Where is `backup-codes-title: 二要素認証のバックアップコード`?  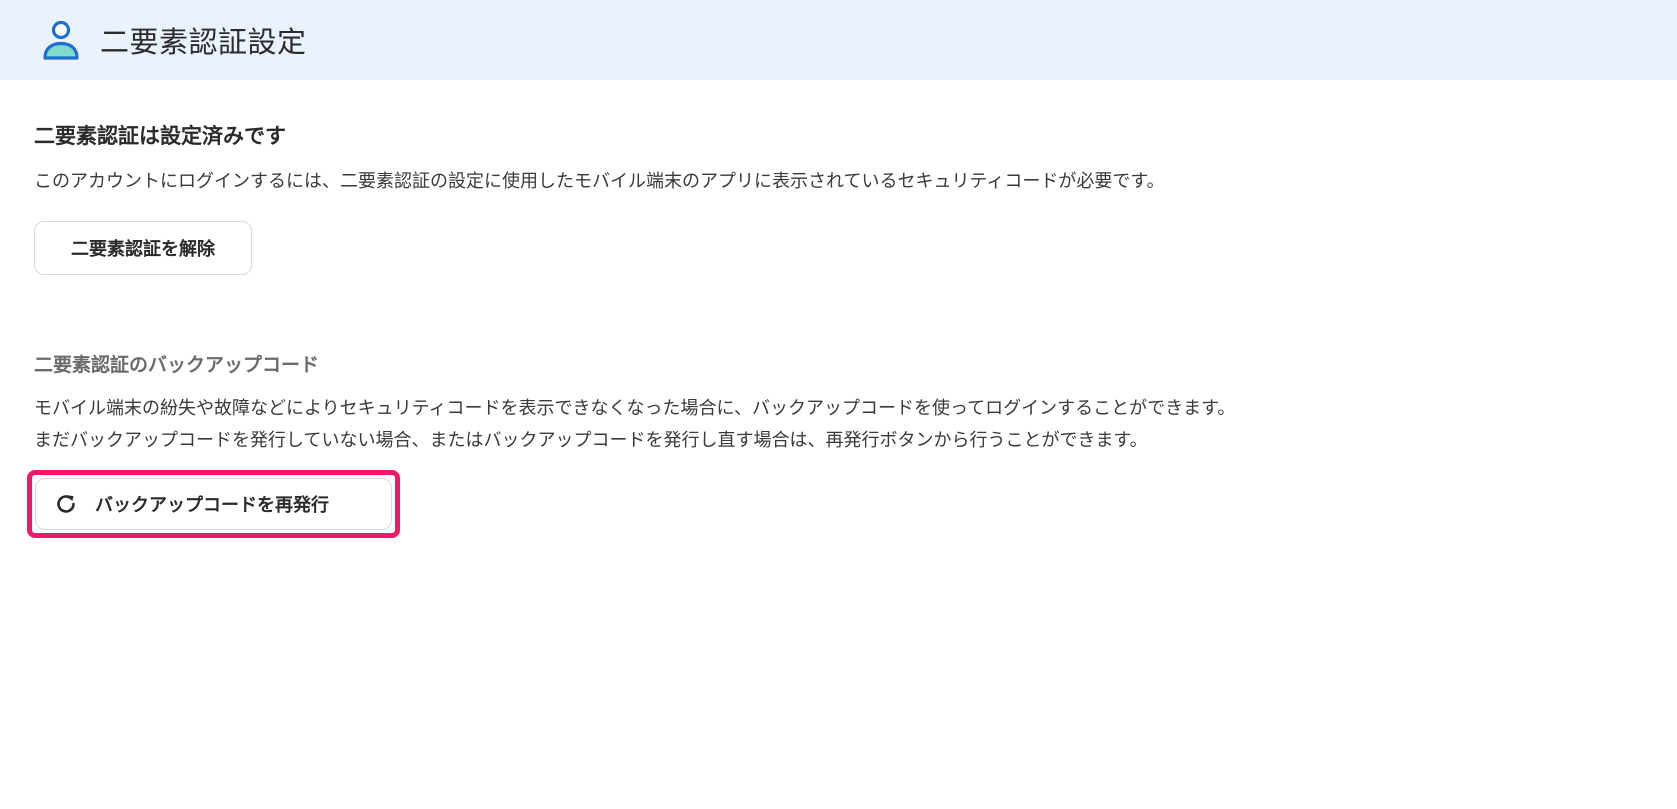 backup-codes-title: 二要素認証のバックアップコード is located at coordinates (177, 365).